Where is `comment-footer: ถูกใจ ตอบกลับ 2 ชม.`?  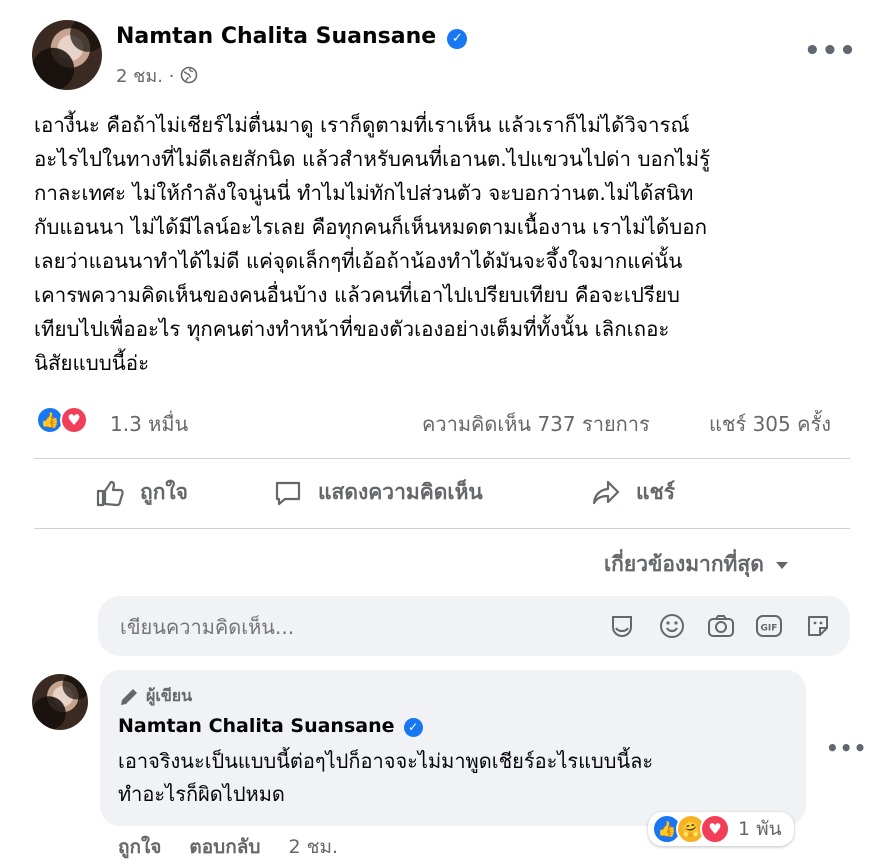 comment-footer: ถูกใจ ตอบกลับ 2 ชม. is located at coordinates (228, 847).